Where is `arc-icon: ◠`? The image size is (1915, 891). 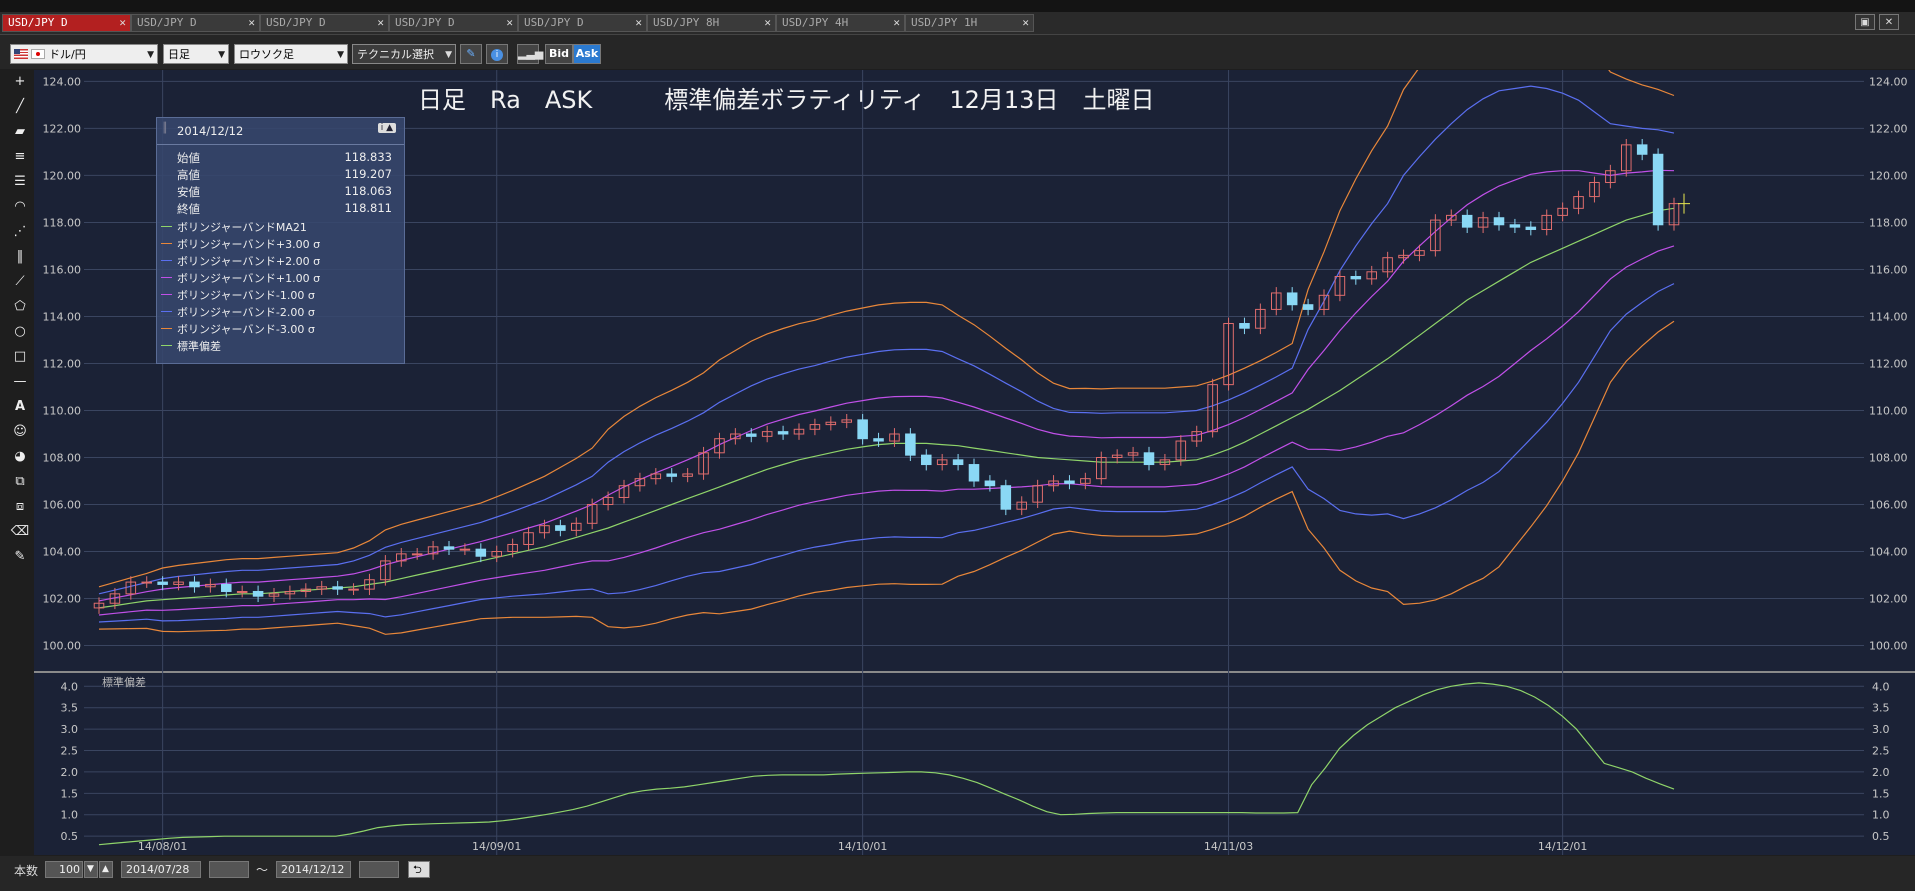
arc-icon: ◠ is located at coordinates (20, 207).